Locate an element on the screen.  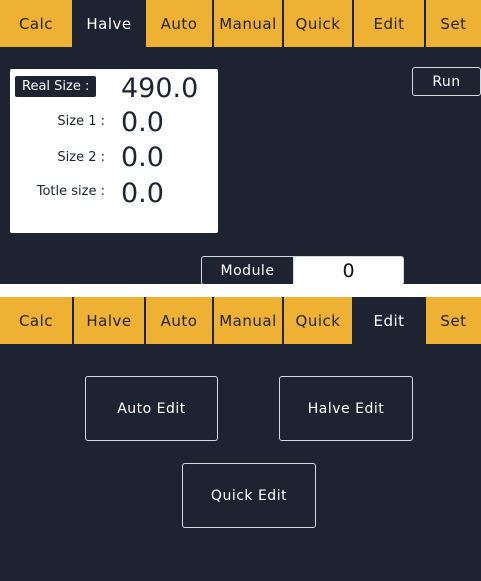
halve-edit-button: Halve Edit is located at coordinates (346, 408).